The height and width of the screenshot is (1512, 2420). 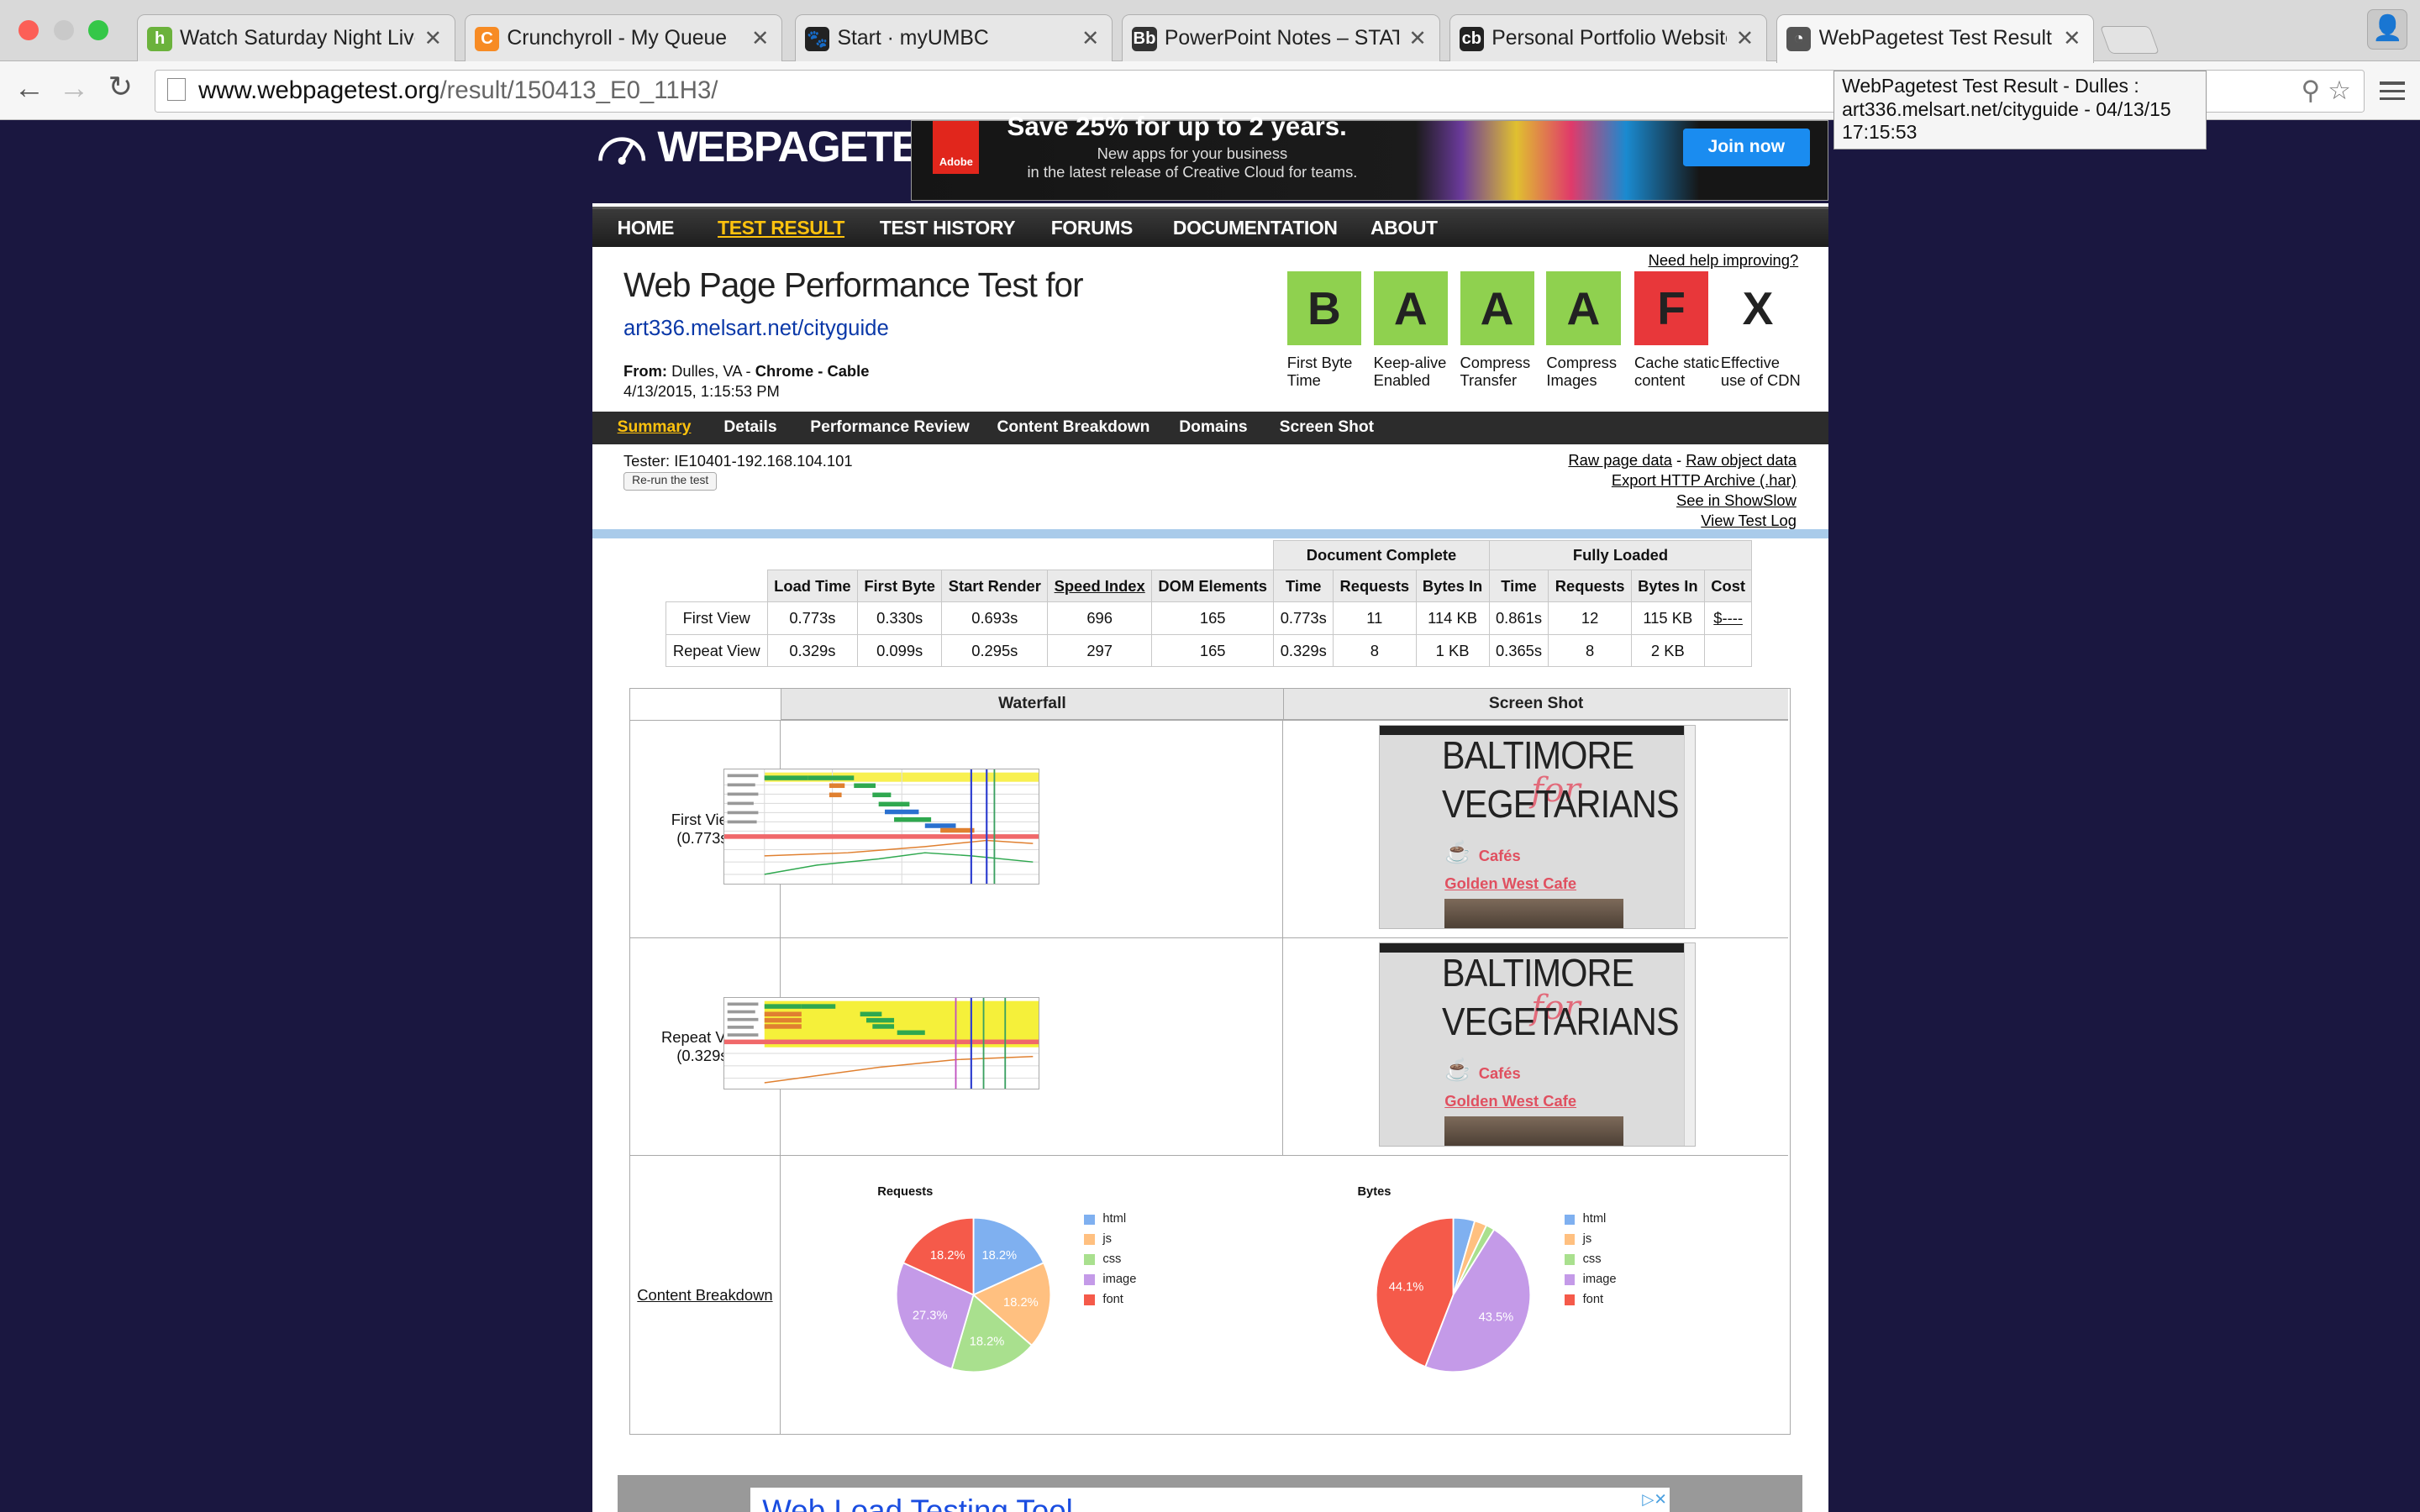 What do you see at coordinates (1281, 38) in the screenshot?
I see `browser-tab: Bb PowerPoint Notes – STAT 3 ✕` at bounding box center [1281, 38].